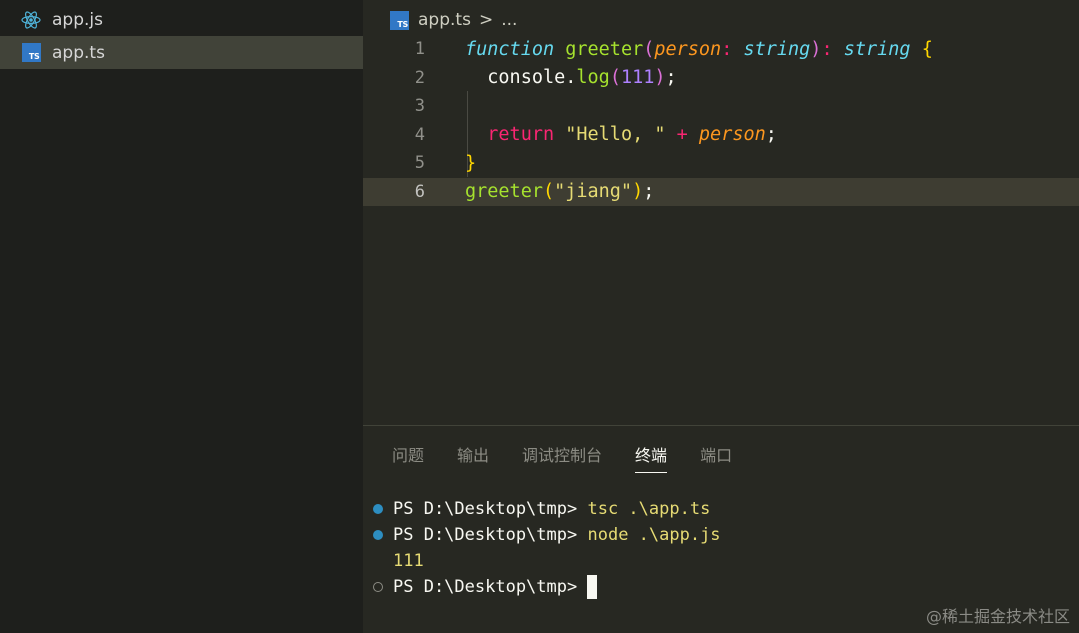 This screenshot has width=1079, height=633. I want to click on watermark: @稀土掘金技术社区, so click(997, 616).